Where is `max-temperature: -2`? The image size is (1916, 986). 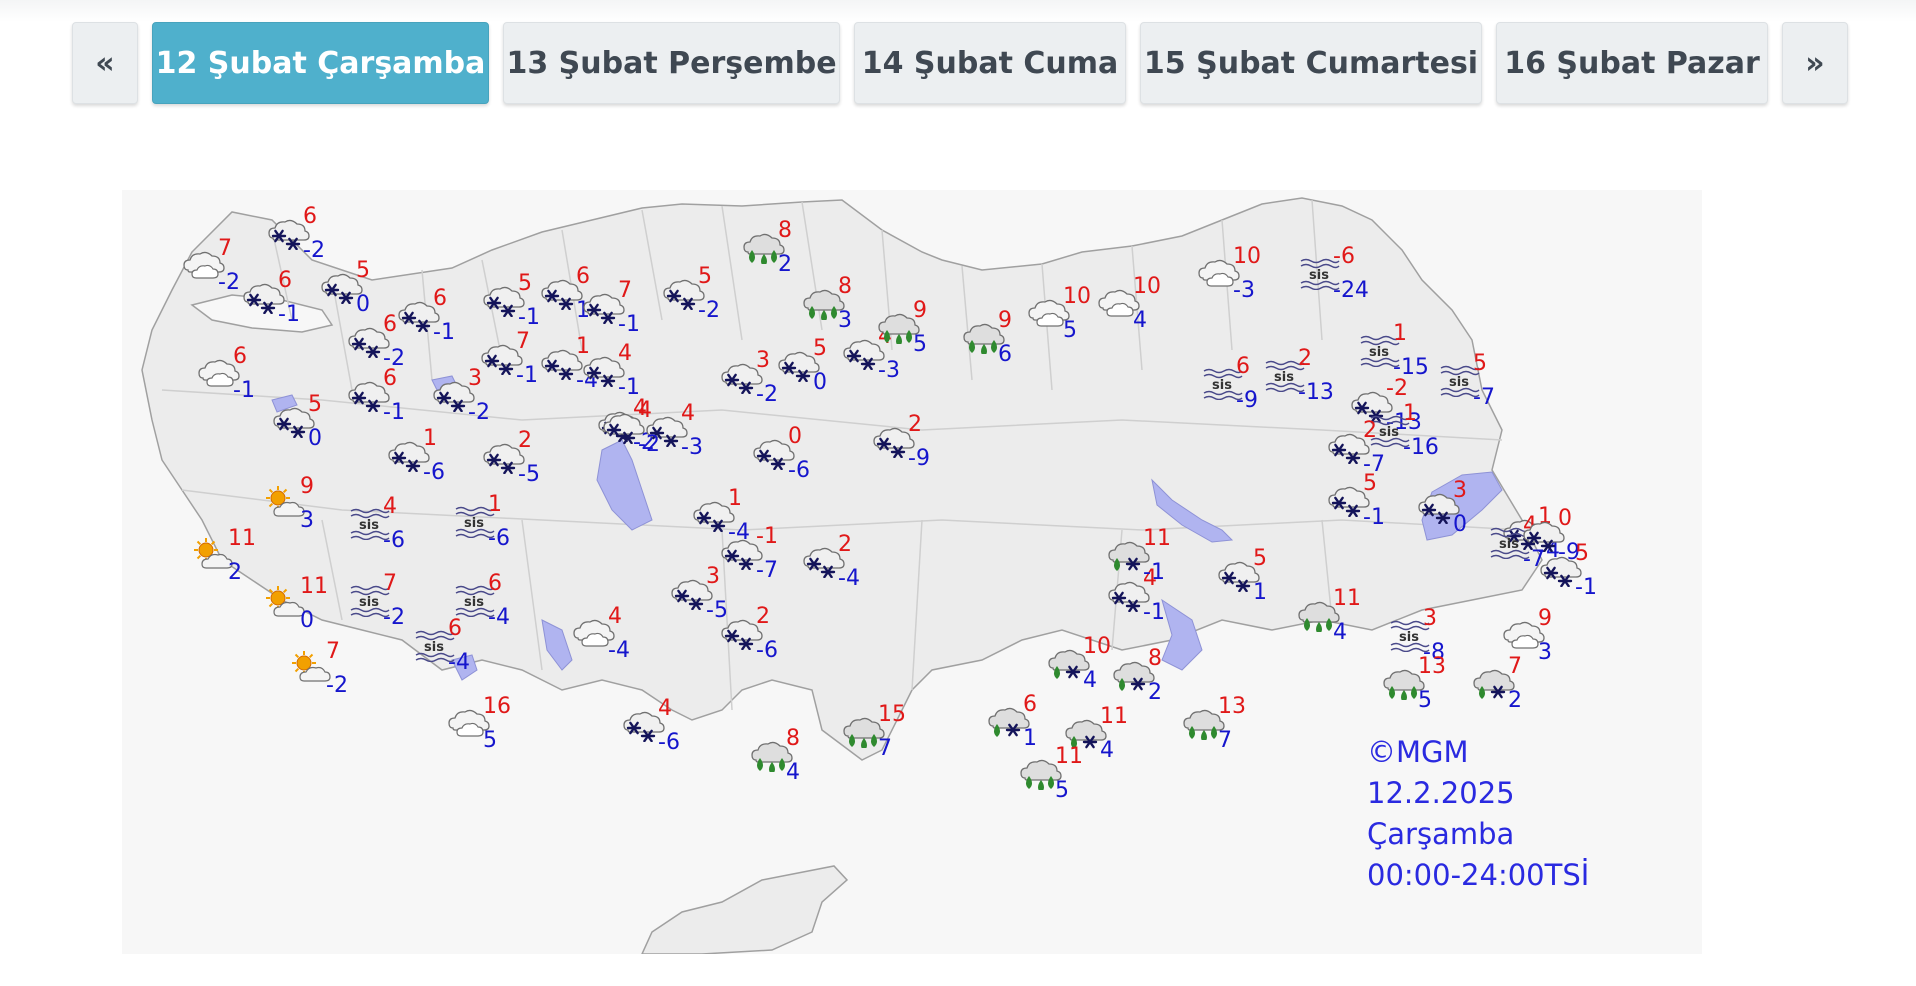 max-temperature: -2 is located at coordinates (1397, 388).